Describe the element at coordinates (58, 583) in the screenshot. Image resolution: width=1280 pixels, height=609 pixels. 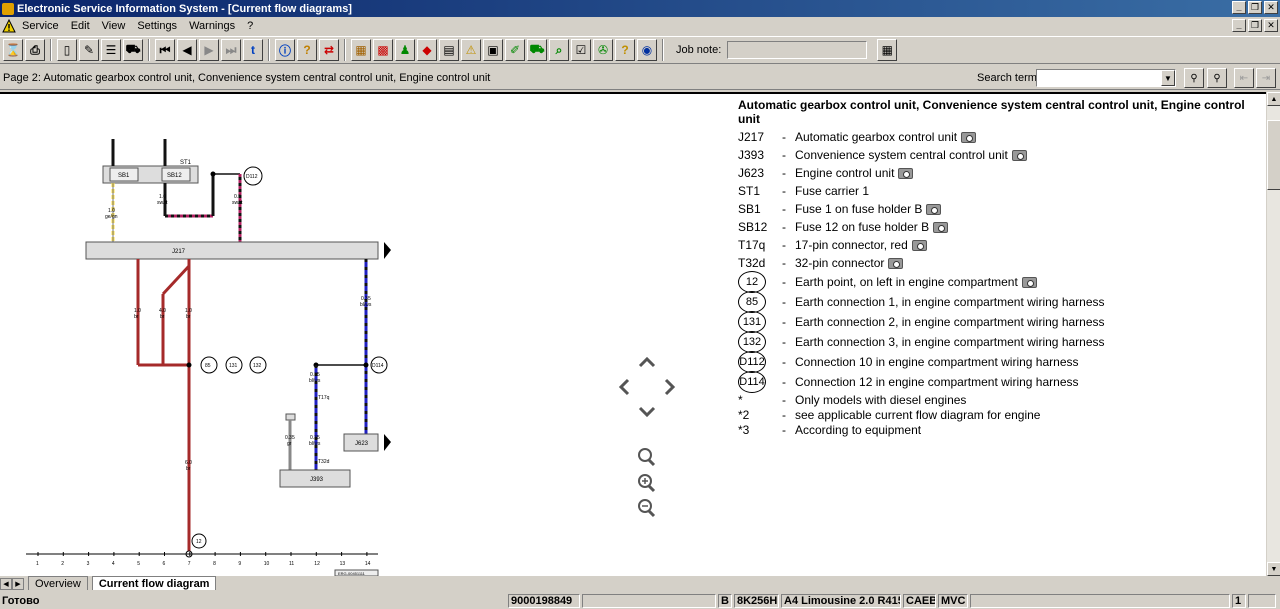
I see `tab-overview: Overview` at that location.